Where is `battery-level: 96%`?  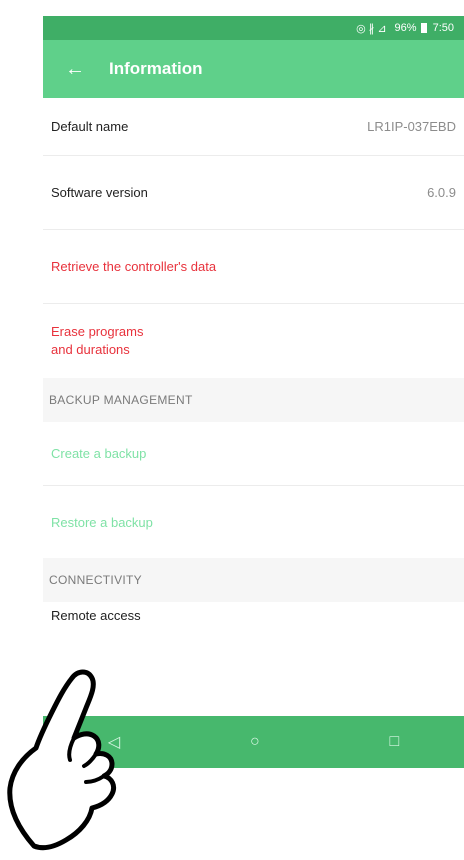
battery-level: 96% is located at coordinates (405, 28).